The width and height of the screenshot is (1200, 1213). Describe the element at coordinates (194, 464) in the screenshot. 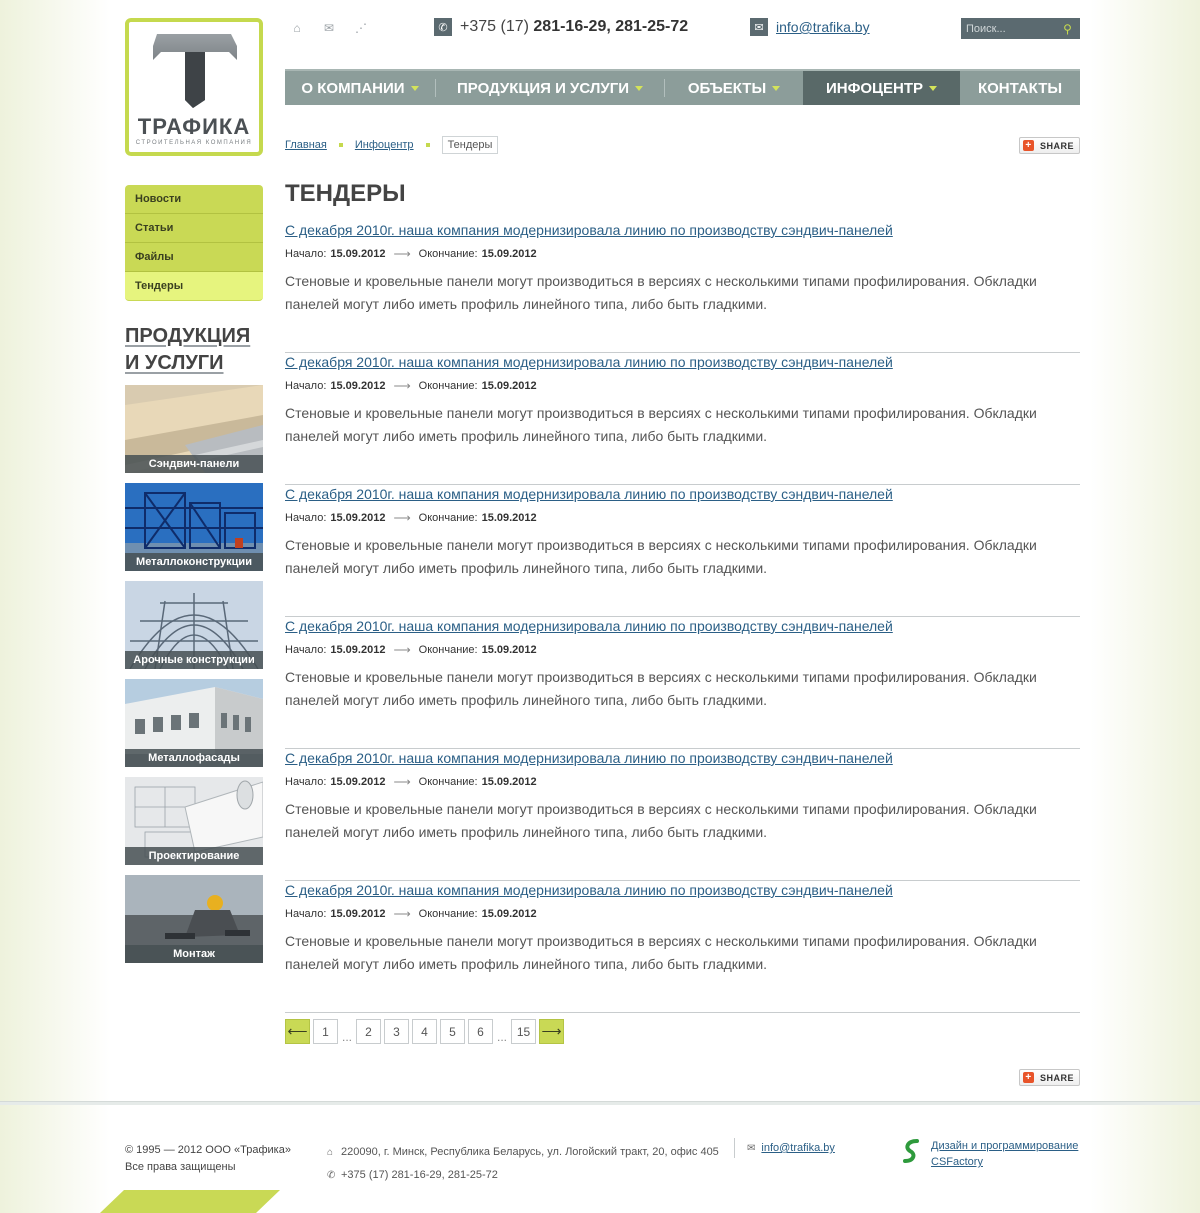

I see `tile-caption: Сэндвич-панели` at that location.